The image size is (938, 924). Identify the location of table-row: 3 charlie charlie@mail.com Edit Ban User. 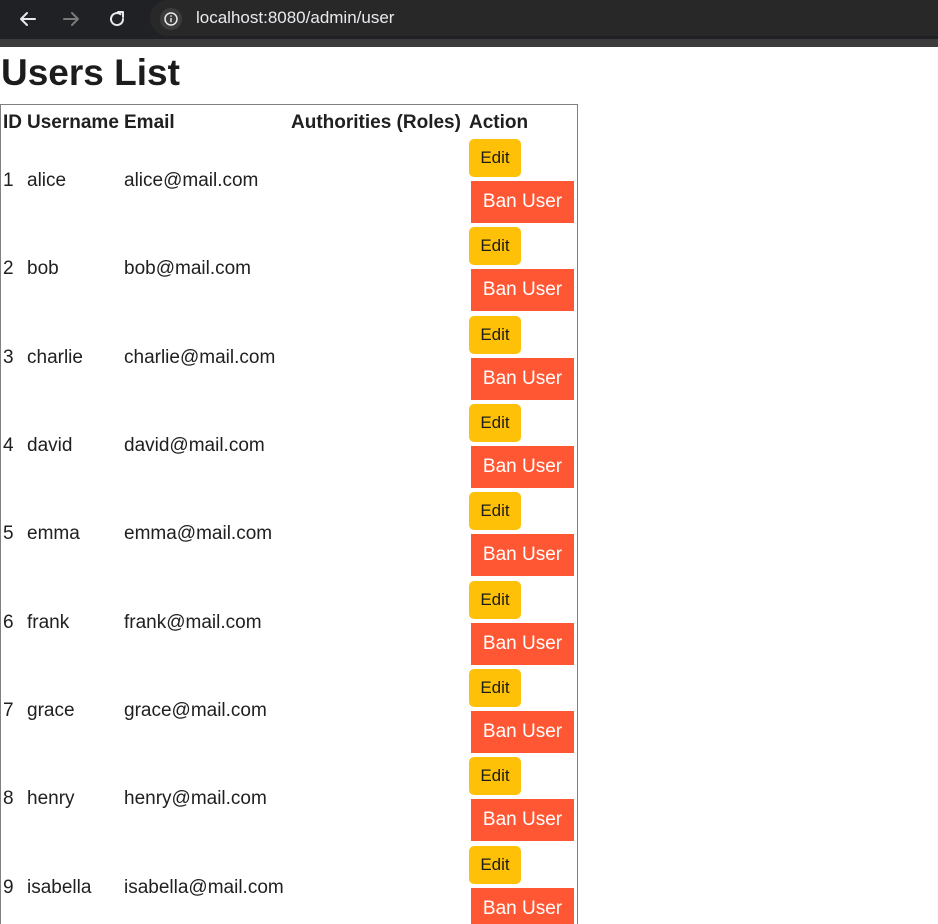
(289, 358).